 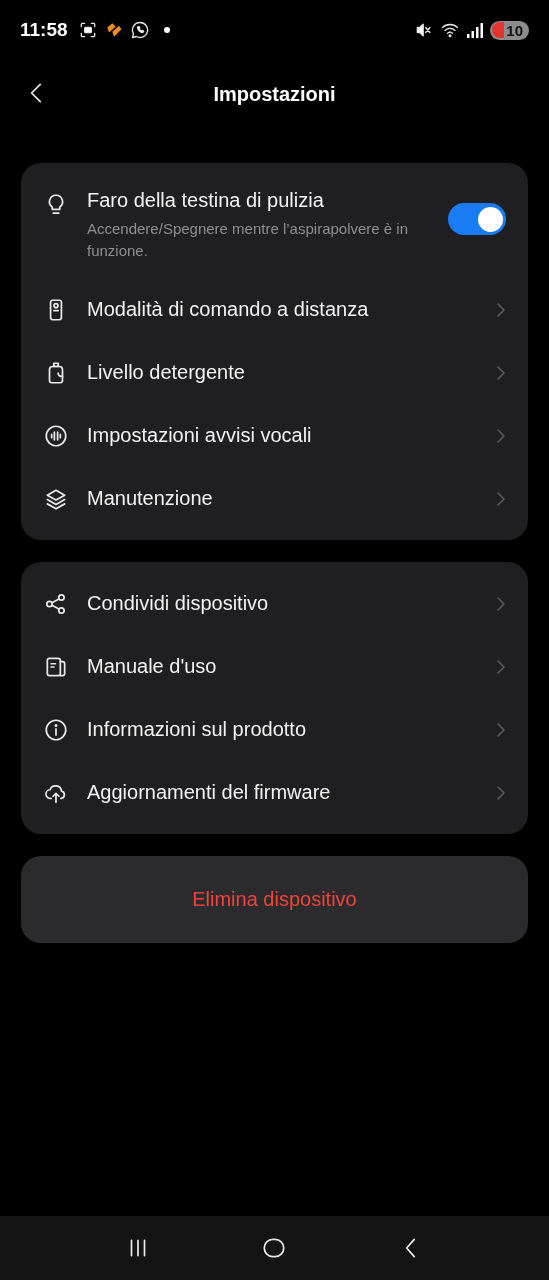 What do you see at coordinates (274, 899) in the screenshot?
I see `delete-device-button: Elimina dispositivo` at bounding box center [274, 899].